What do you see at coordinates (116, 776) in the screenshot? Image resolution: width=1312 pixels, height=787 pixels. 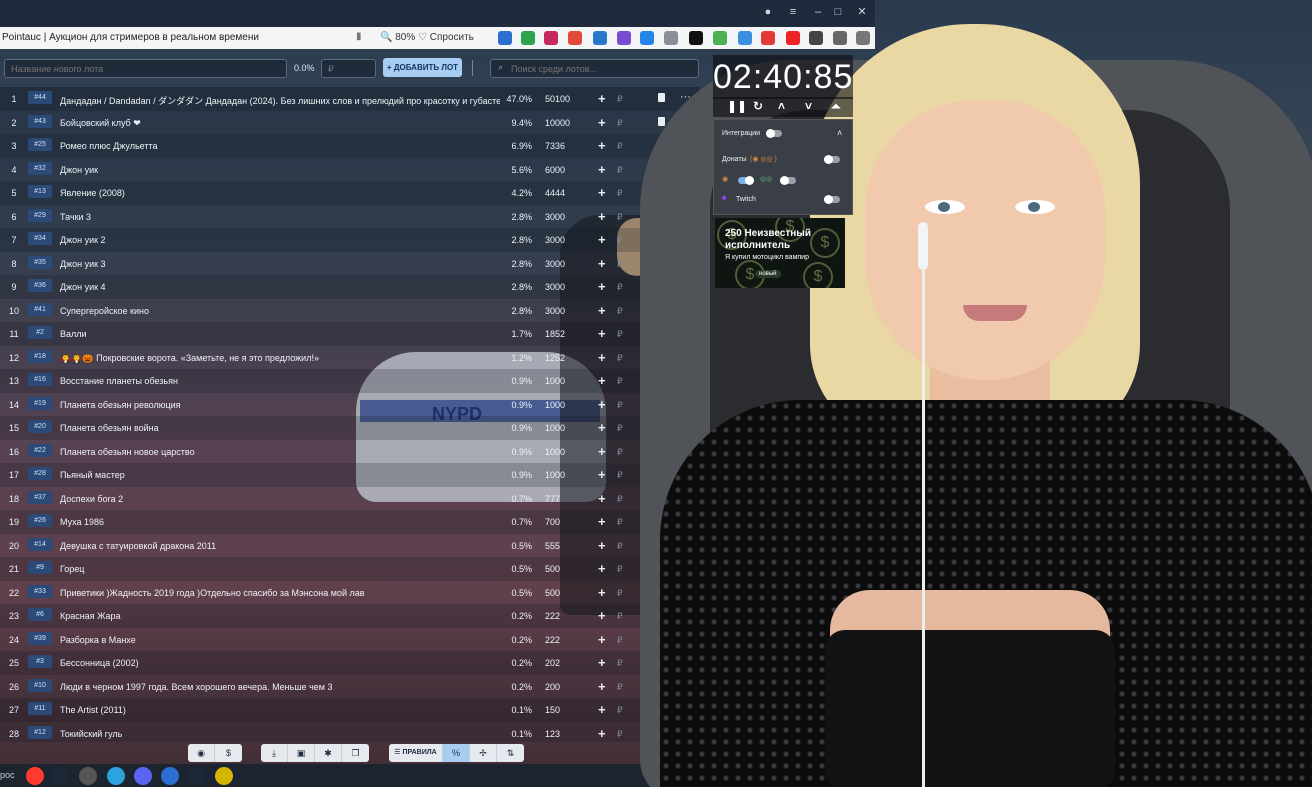 I see `telegram-icon` at bounding box center [116, 776].